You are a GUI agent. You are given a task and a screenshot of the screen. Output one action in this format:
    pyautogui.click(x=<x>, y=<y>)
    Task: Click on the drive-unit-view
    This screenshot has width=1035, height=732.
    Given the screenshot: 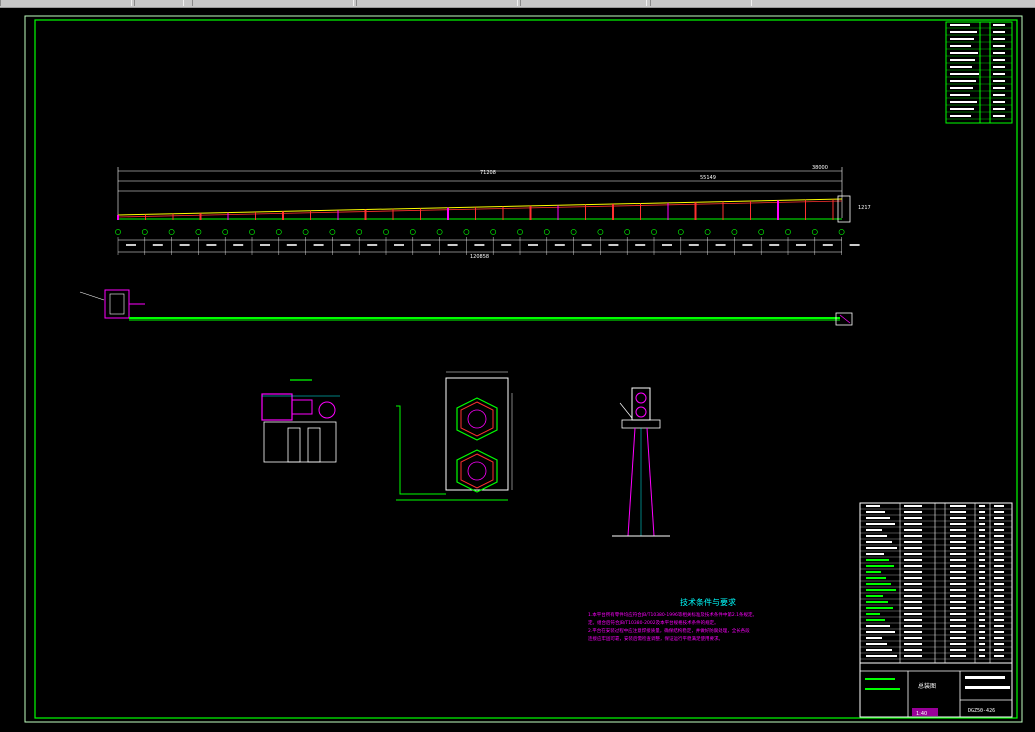 What is the action you would take?
    pyautogui.click(x=300, y=421)
    